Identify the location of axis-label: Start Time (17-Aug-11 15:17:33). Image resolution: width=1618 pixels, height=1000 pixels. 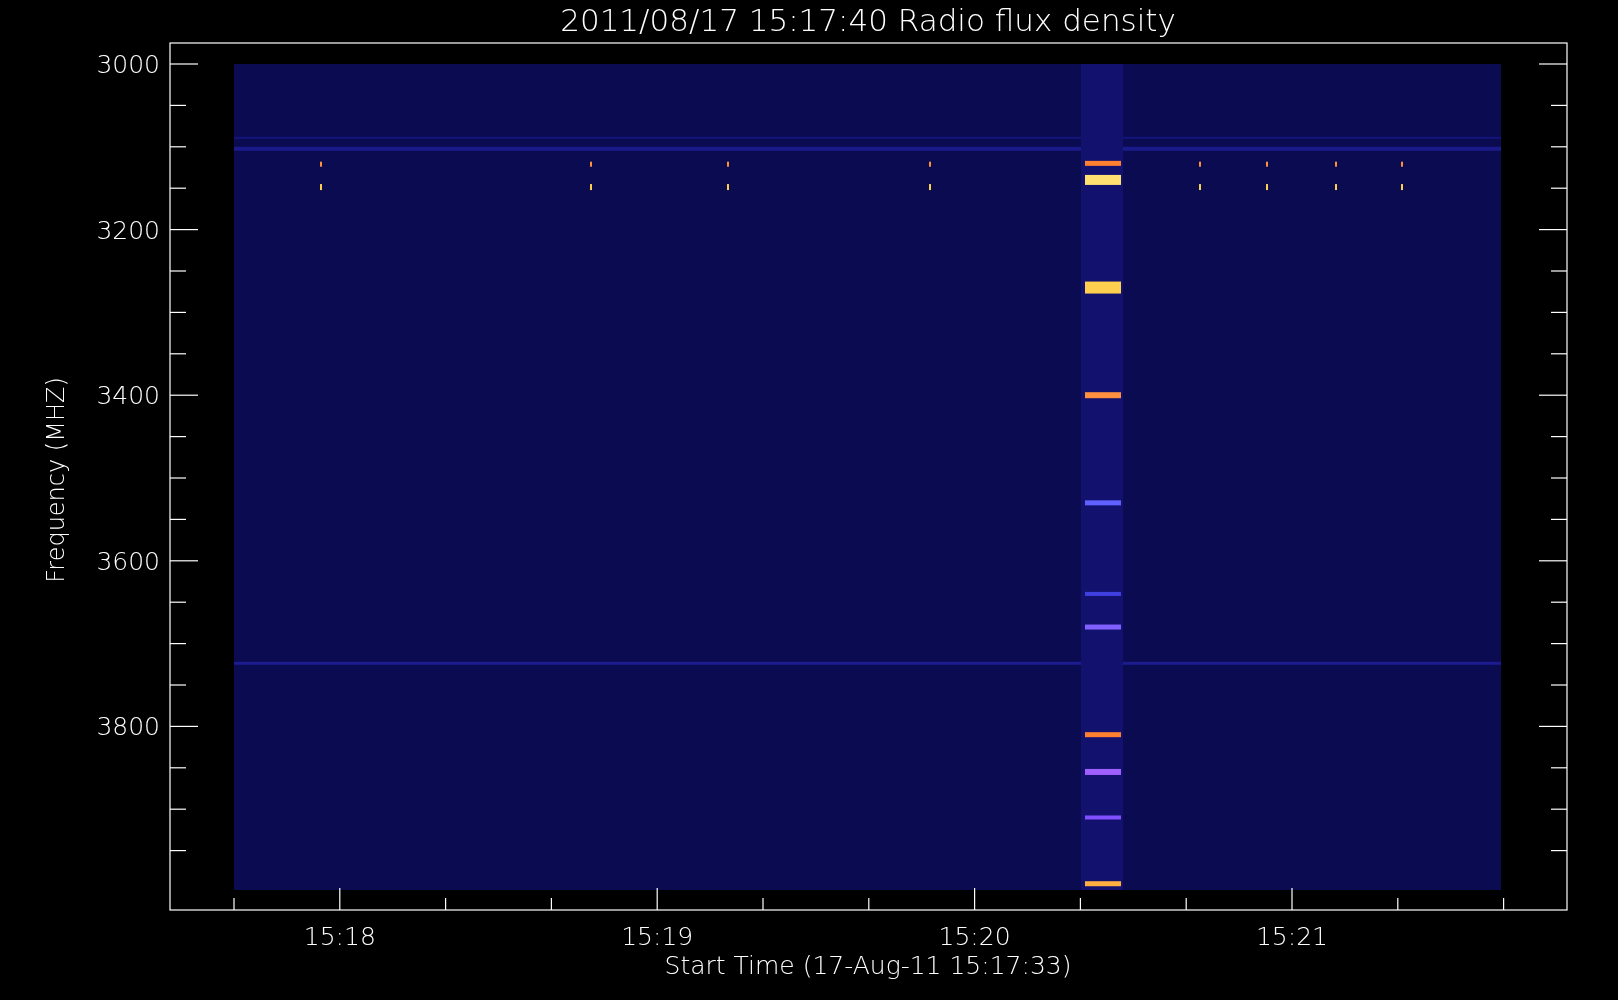
(868, 965).